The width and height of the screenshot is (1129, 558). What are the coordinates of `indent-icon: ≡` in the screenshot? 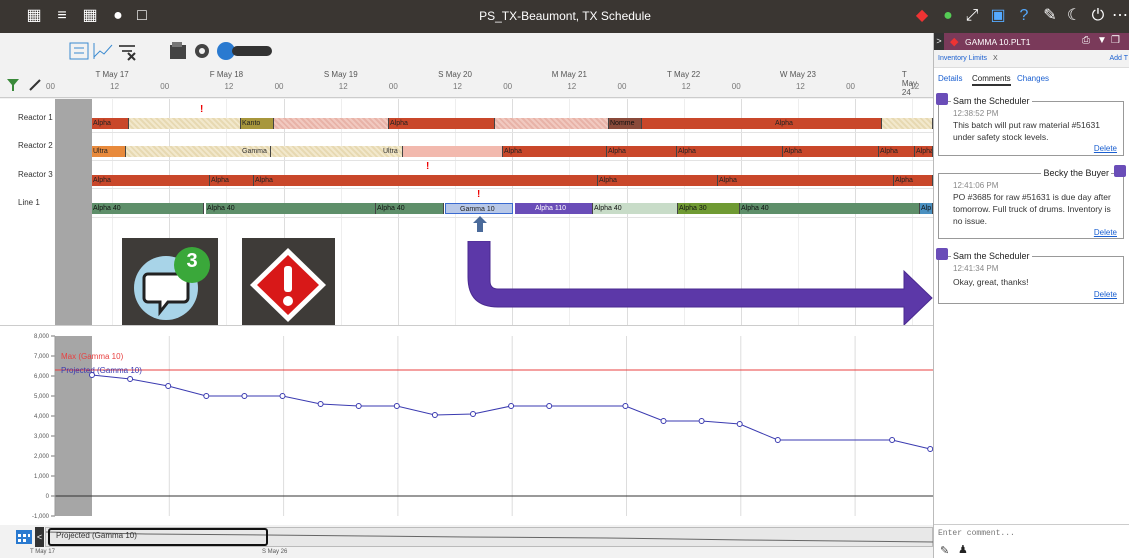 It's located at (62, 16).